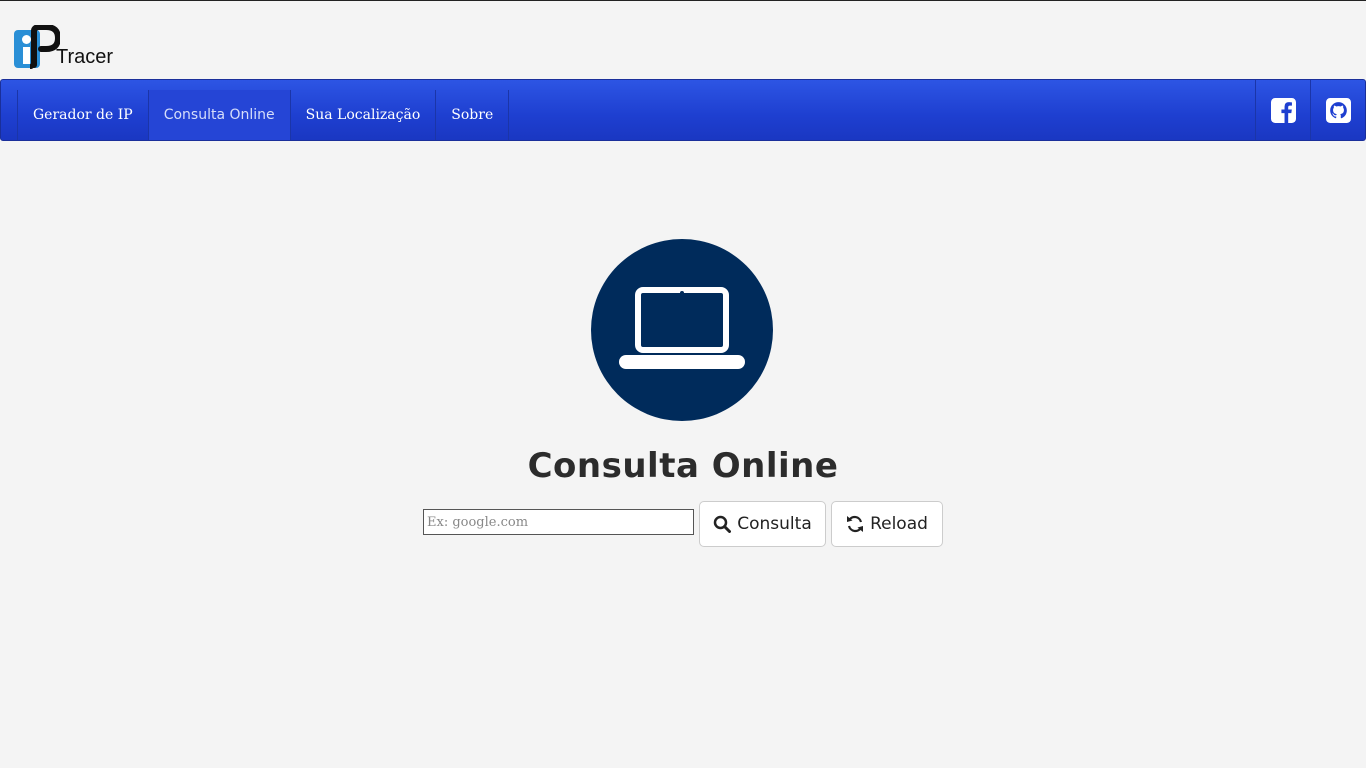 This screenshot has width=1366, height=768. What do you see at coordinates (473, 115) in the screenshot?
I see `nav-item-sobre: Sobre` at bounding box center [473, 115].